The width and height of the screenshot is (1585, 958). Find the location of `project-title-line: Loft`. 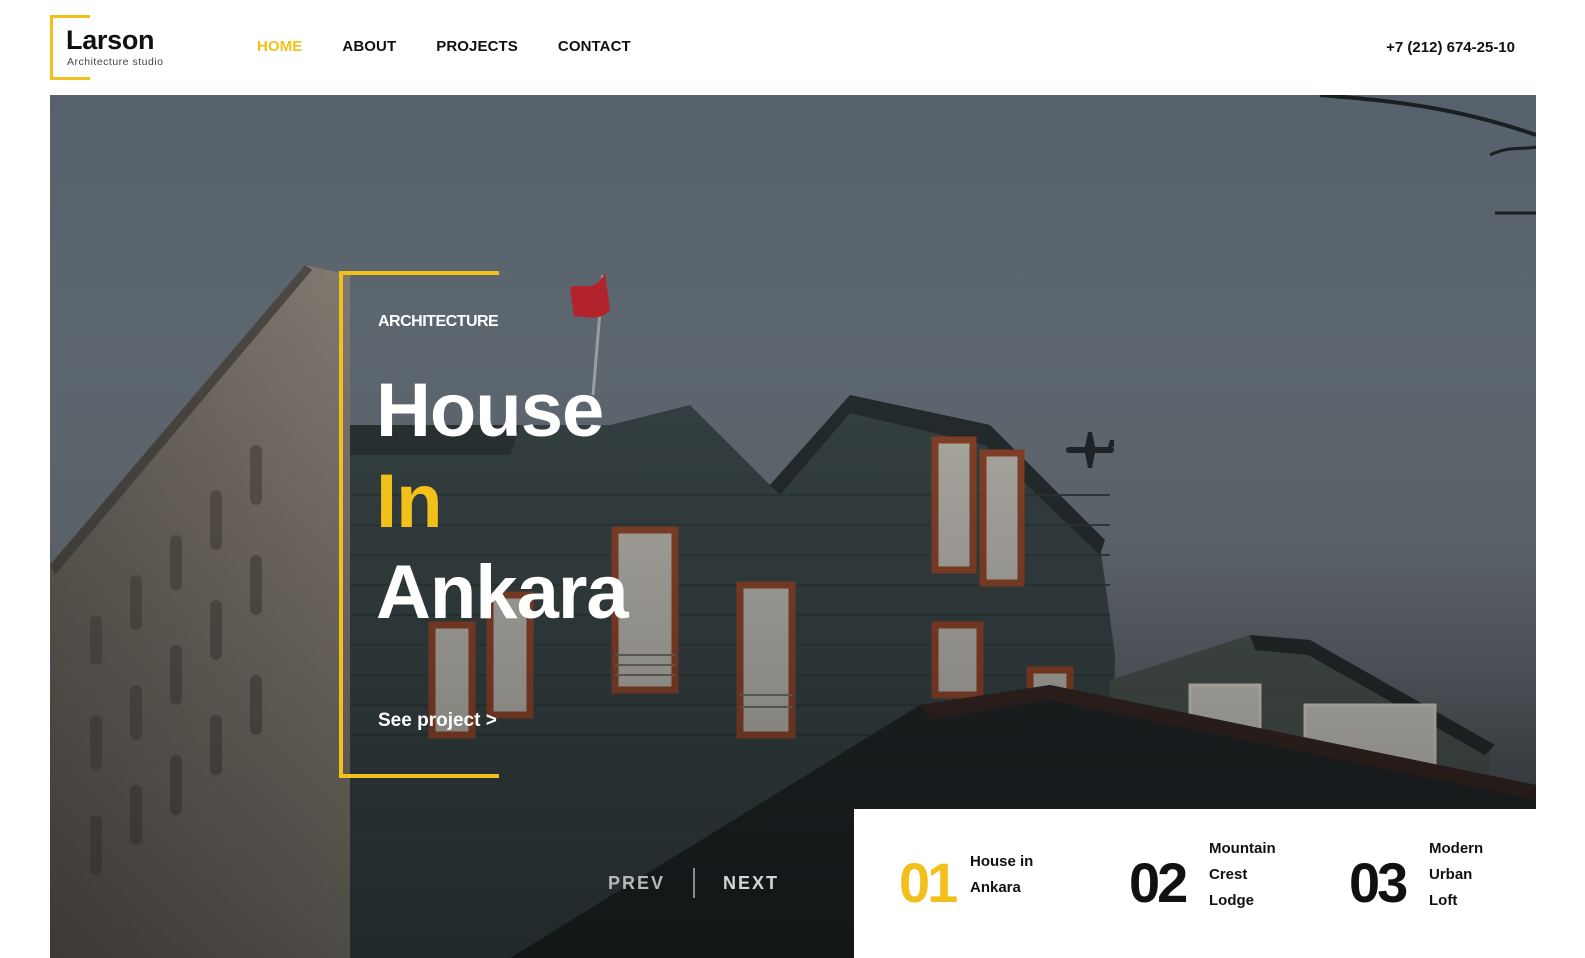

project-title-line: Loft is located at coordinates (1443, 900).